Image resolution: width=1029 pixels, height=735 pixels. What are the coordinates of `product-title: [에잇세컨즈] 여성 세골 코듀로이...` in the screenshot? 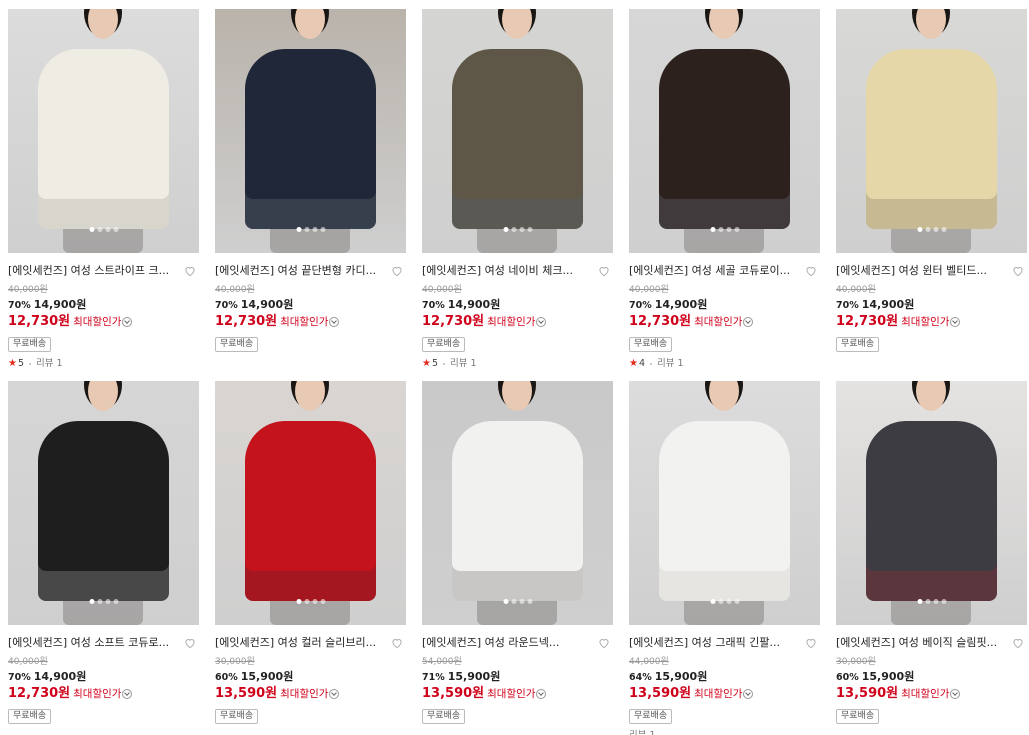 It's located at (711, 271).